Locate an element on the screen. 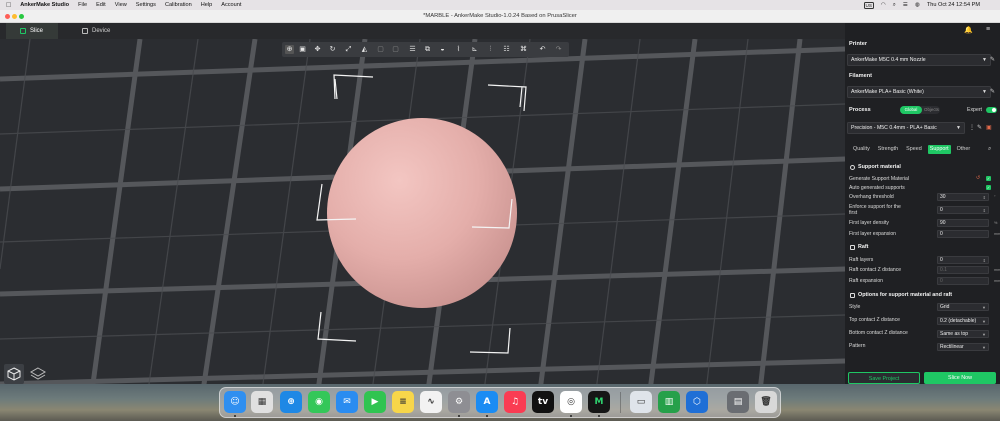 The width and height of the screenshot is (1000, 421). edit-filament-icon: ✎ is located at coordinates (992, 91).